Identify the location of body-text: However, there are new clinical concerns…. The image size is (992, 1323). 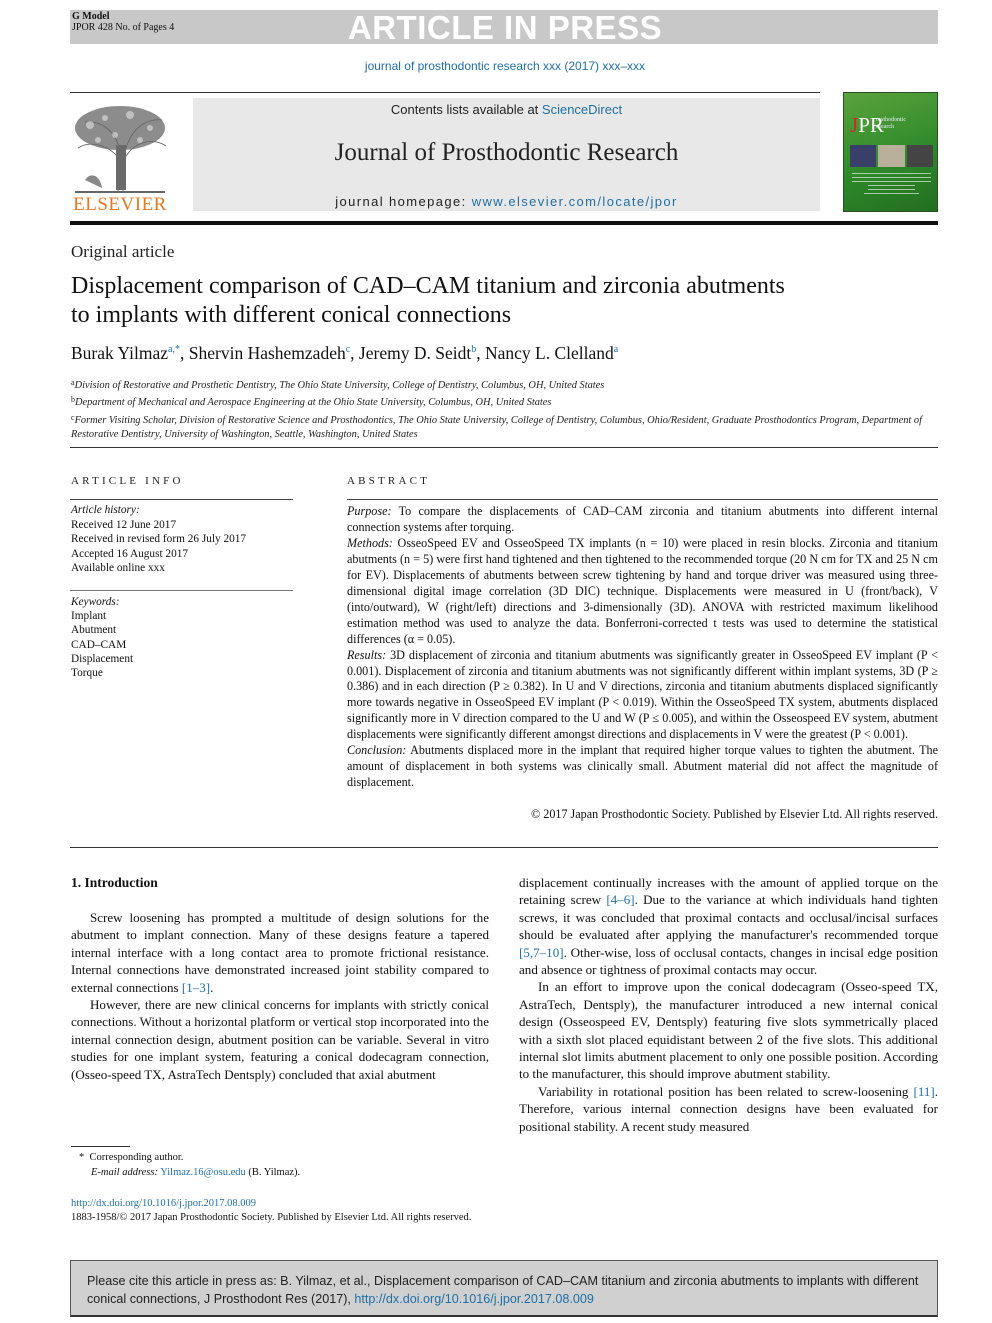
(280, 1039).